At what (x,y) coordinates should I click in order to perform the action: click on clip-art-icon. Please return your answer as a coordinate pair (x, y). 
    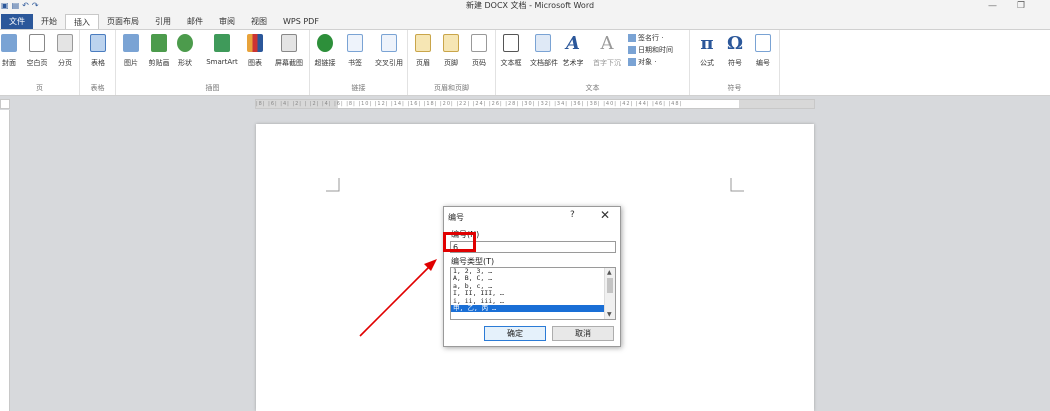
    Looking at the image, I should click on (159, 43).